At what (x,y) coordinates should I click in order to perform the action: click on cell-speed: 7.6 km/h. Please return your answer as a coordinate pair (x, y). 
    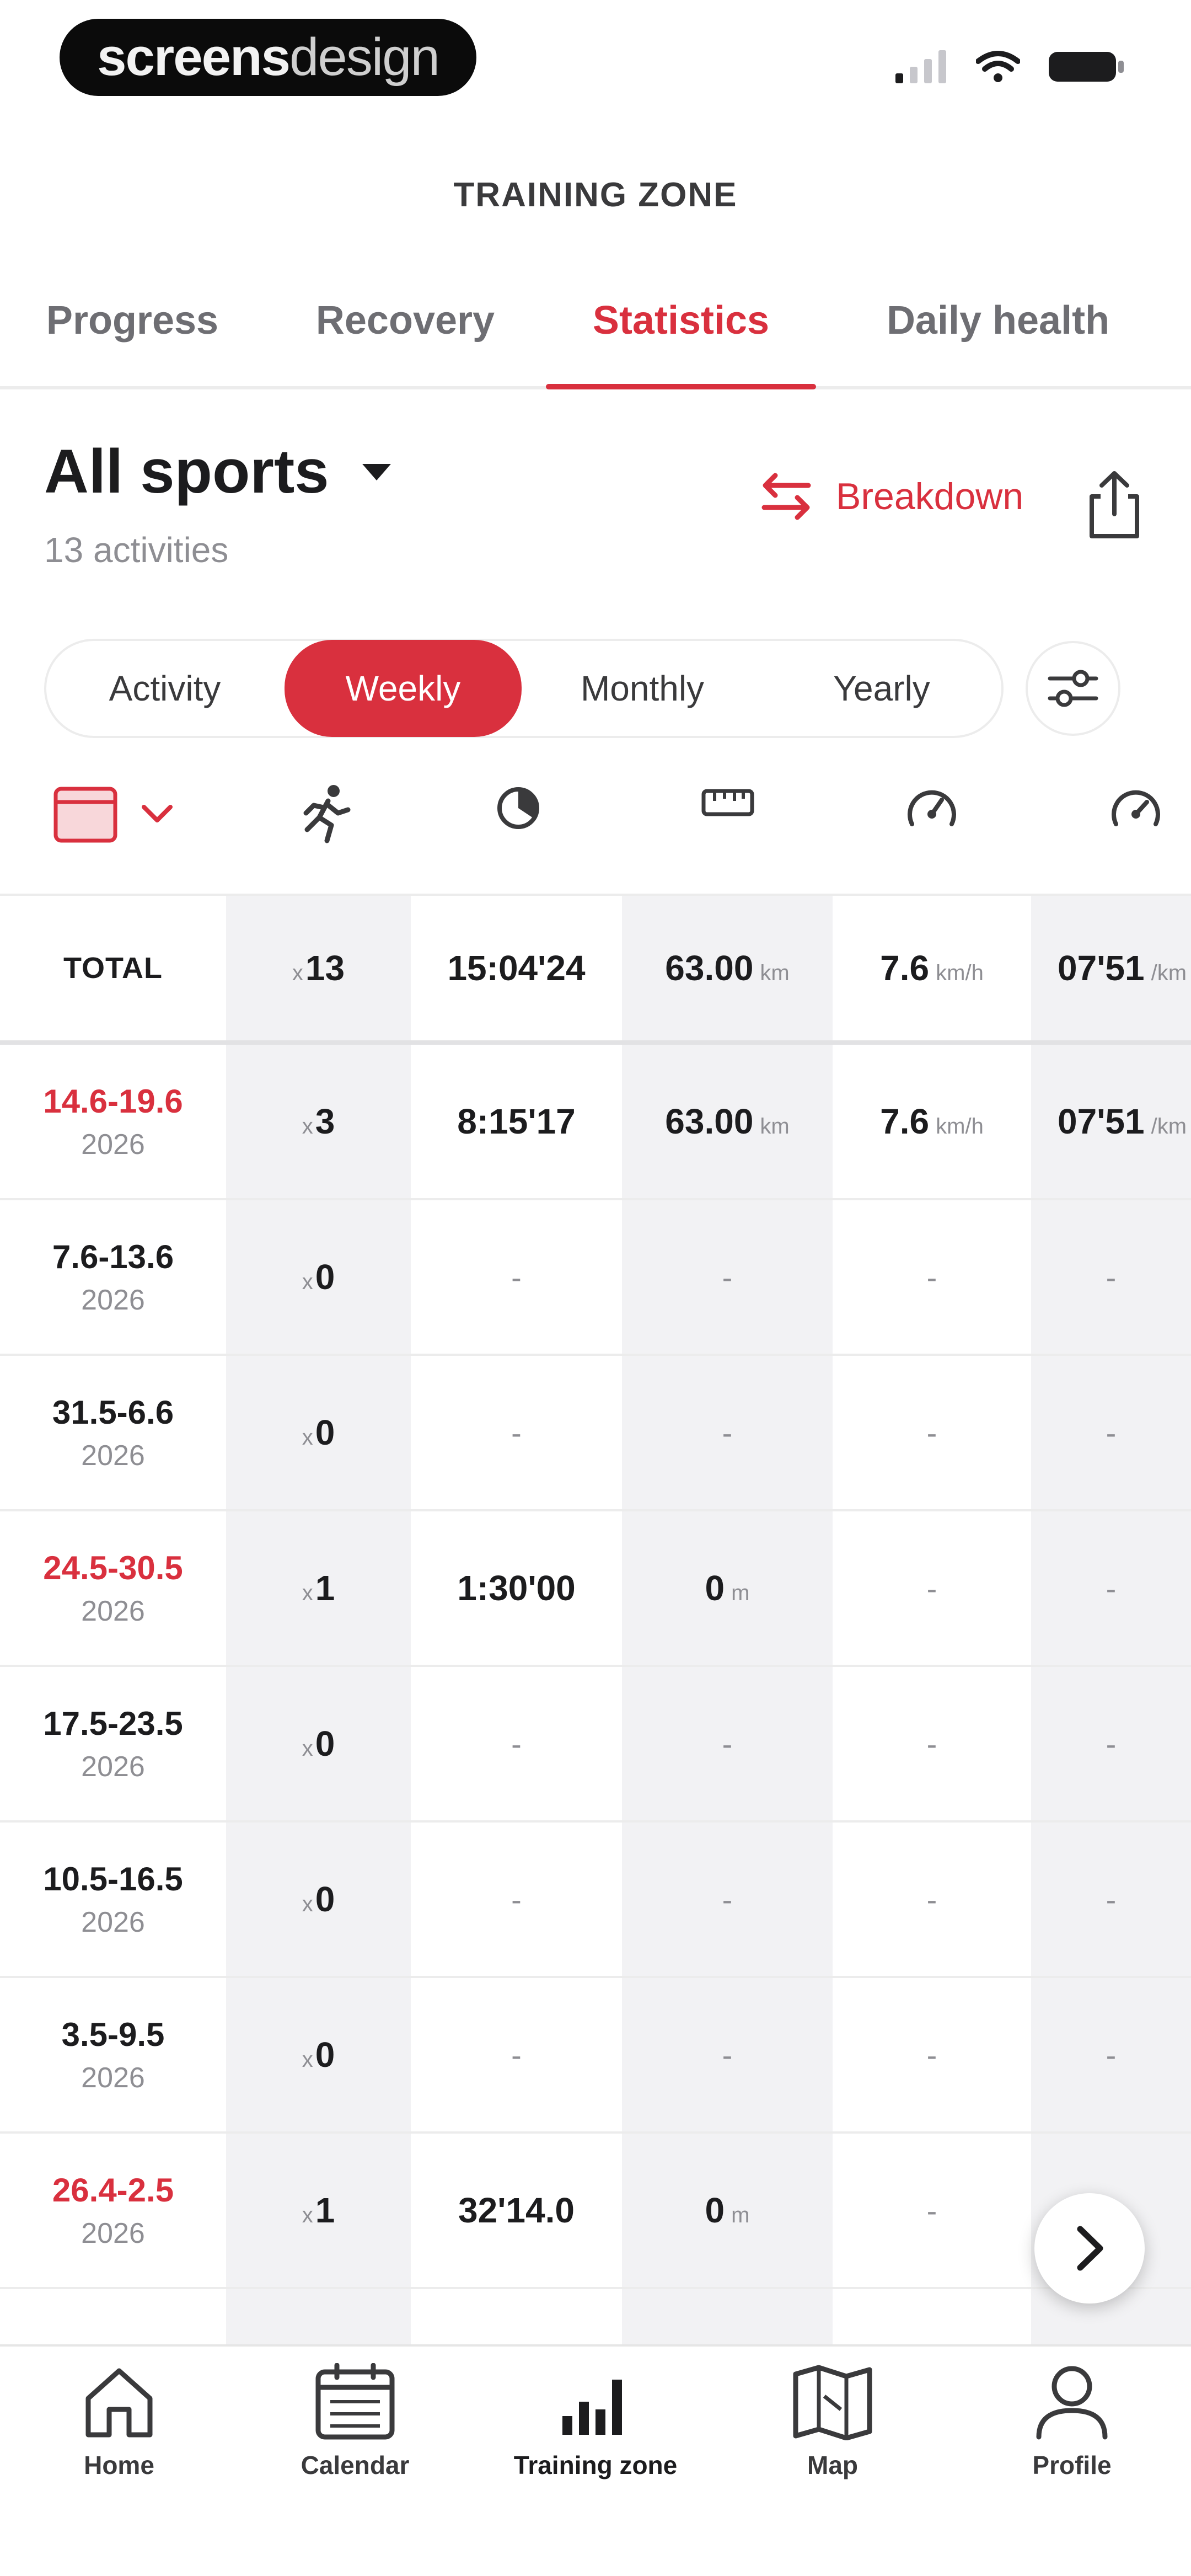
    Looking at the image, I should click on (932, 1121).